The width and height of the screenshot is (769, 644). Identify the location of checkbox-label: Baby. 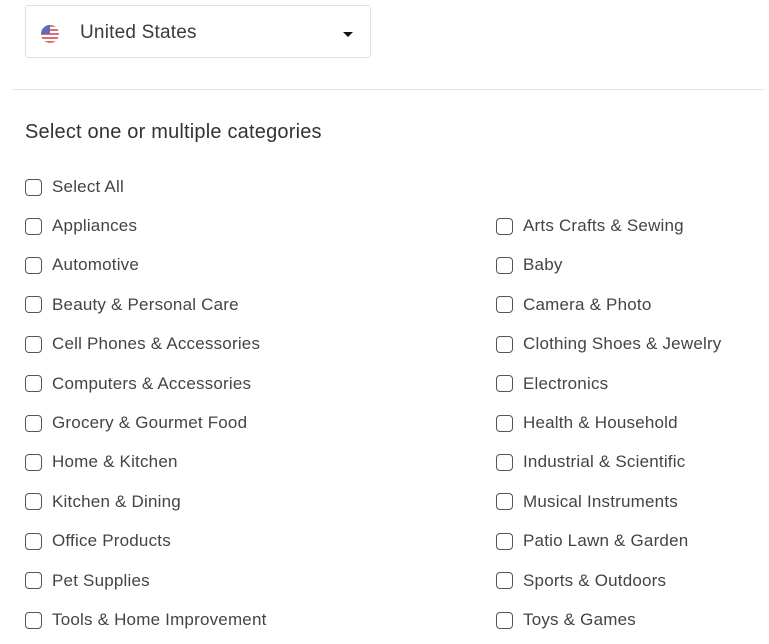
(543, 265).